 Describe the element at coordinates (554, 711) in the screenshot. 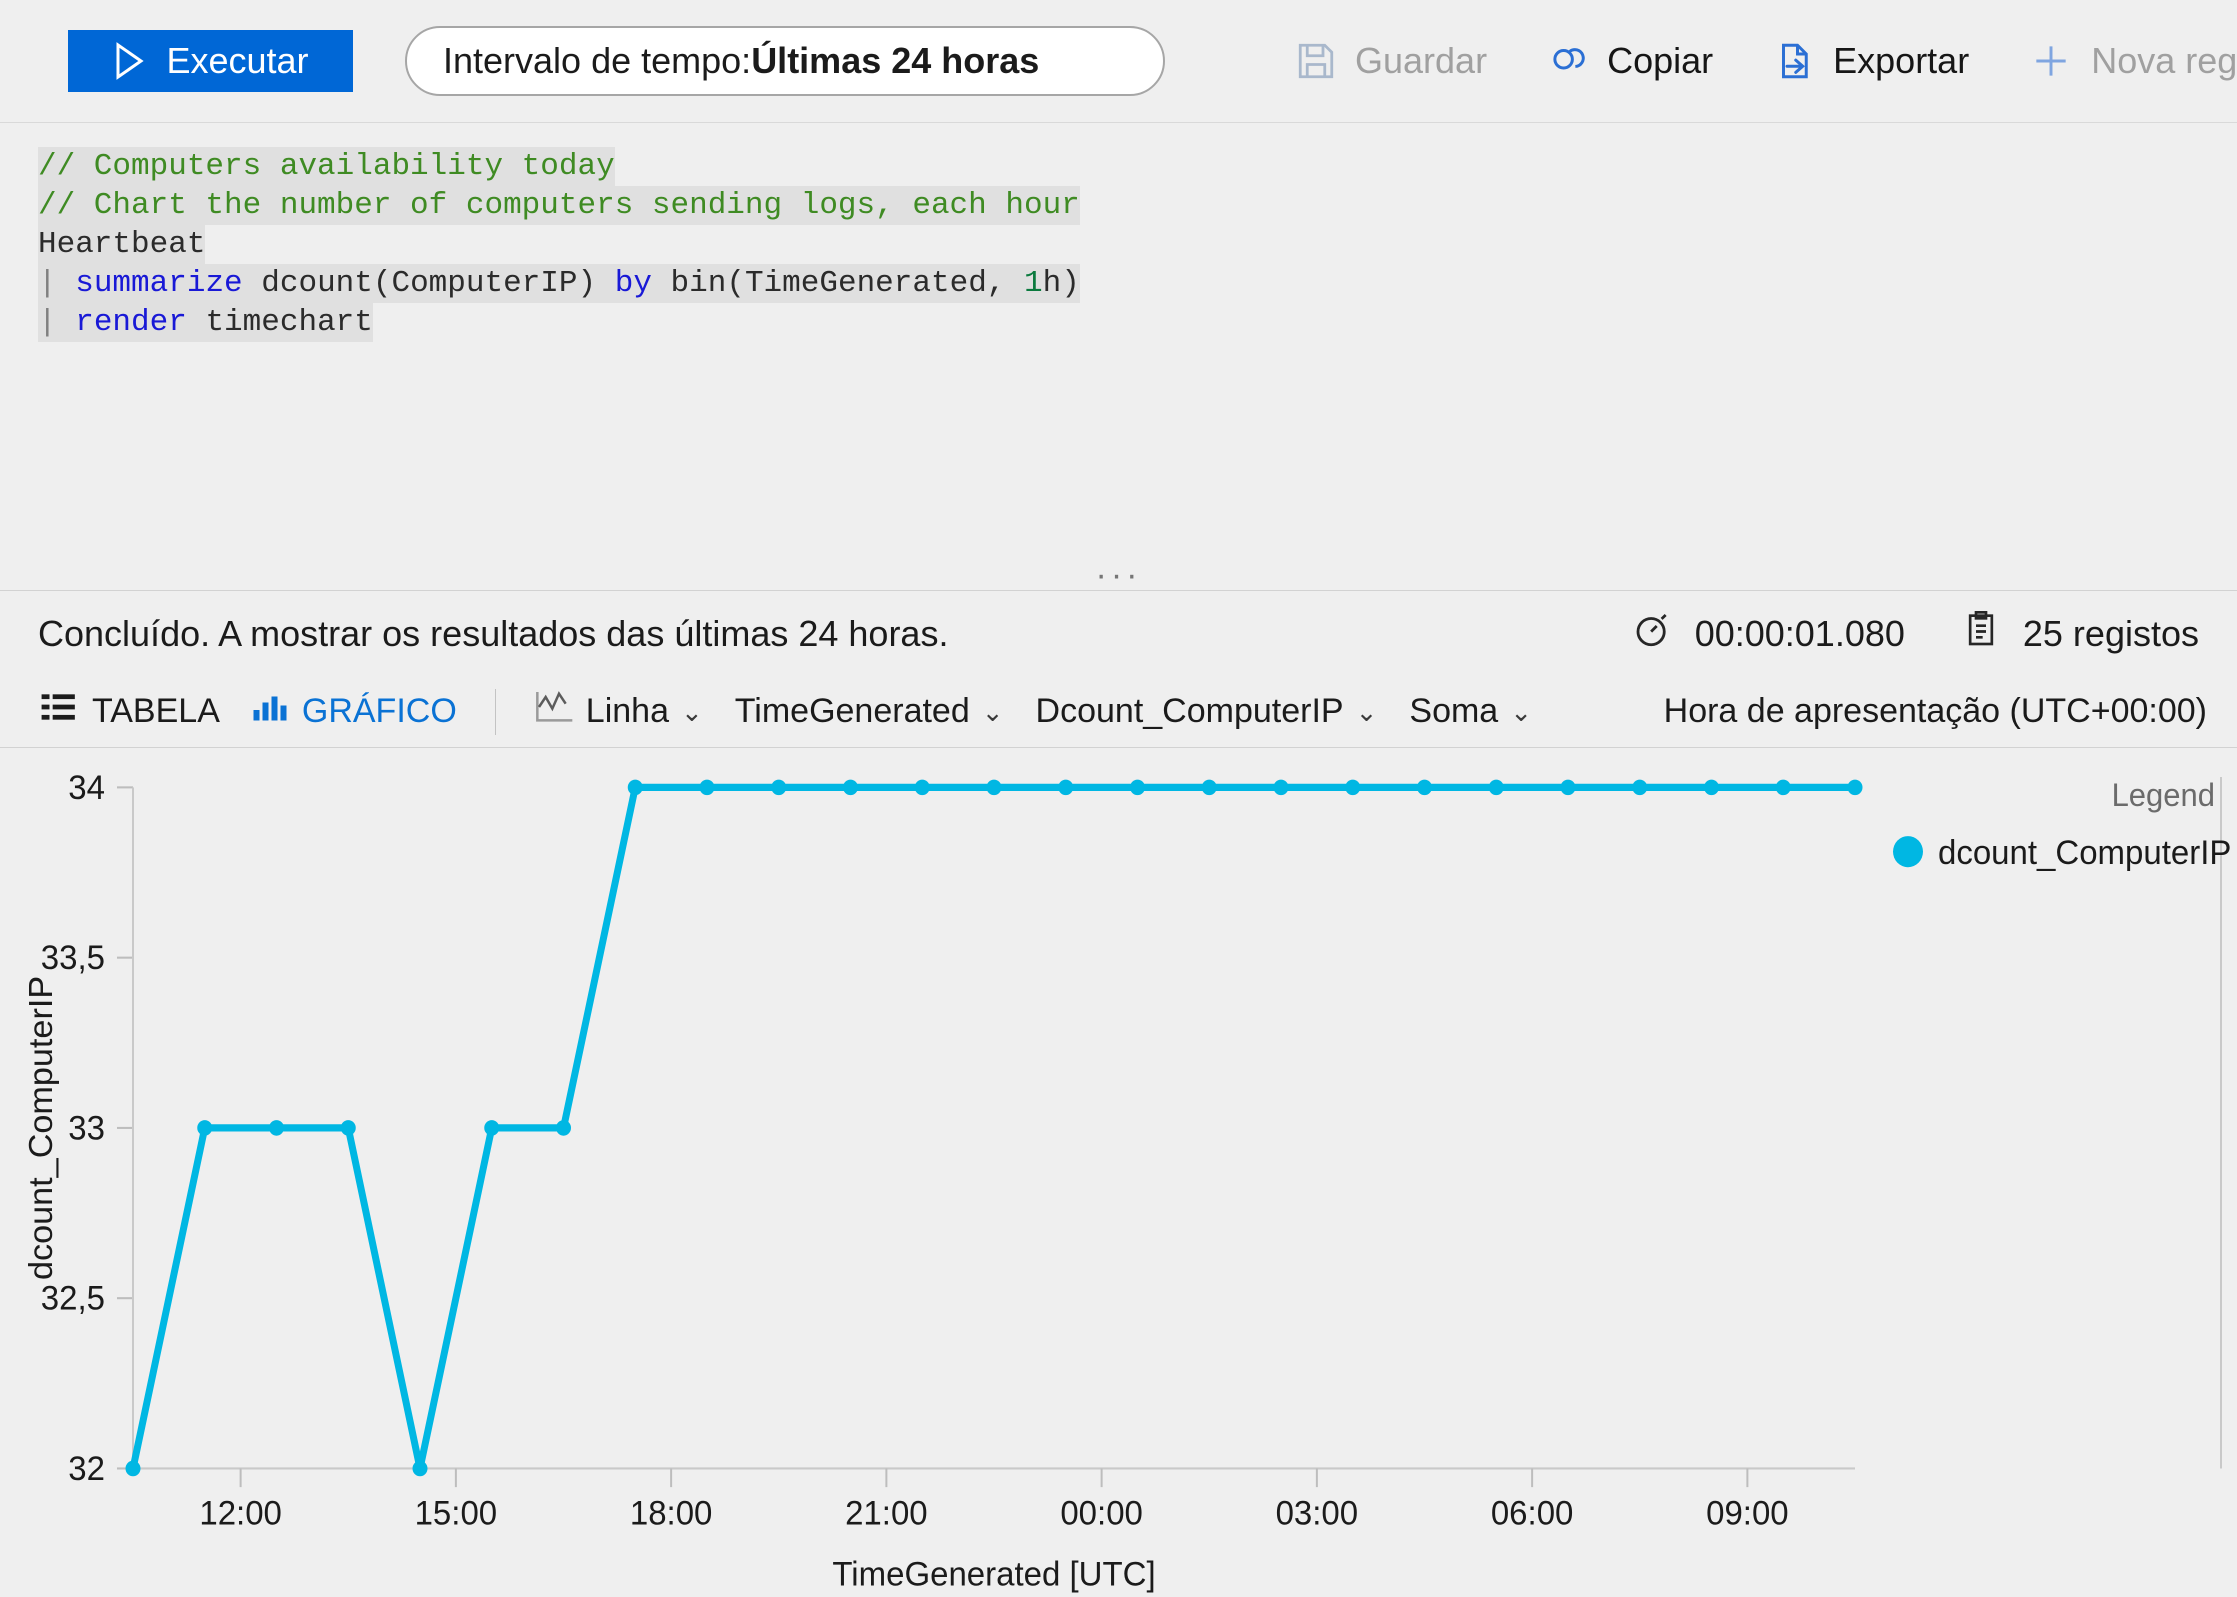

I see `line-chart-icon` at that location.